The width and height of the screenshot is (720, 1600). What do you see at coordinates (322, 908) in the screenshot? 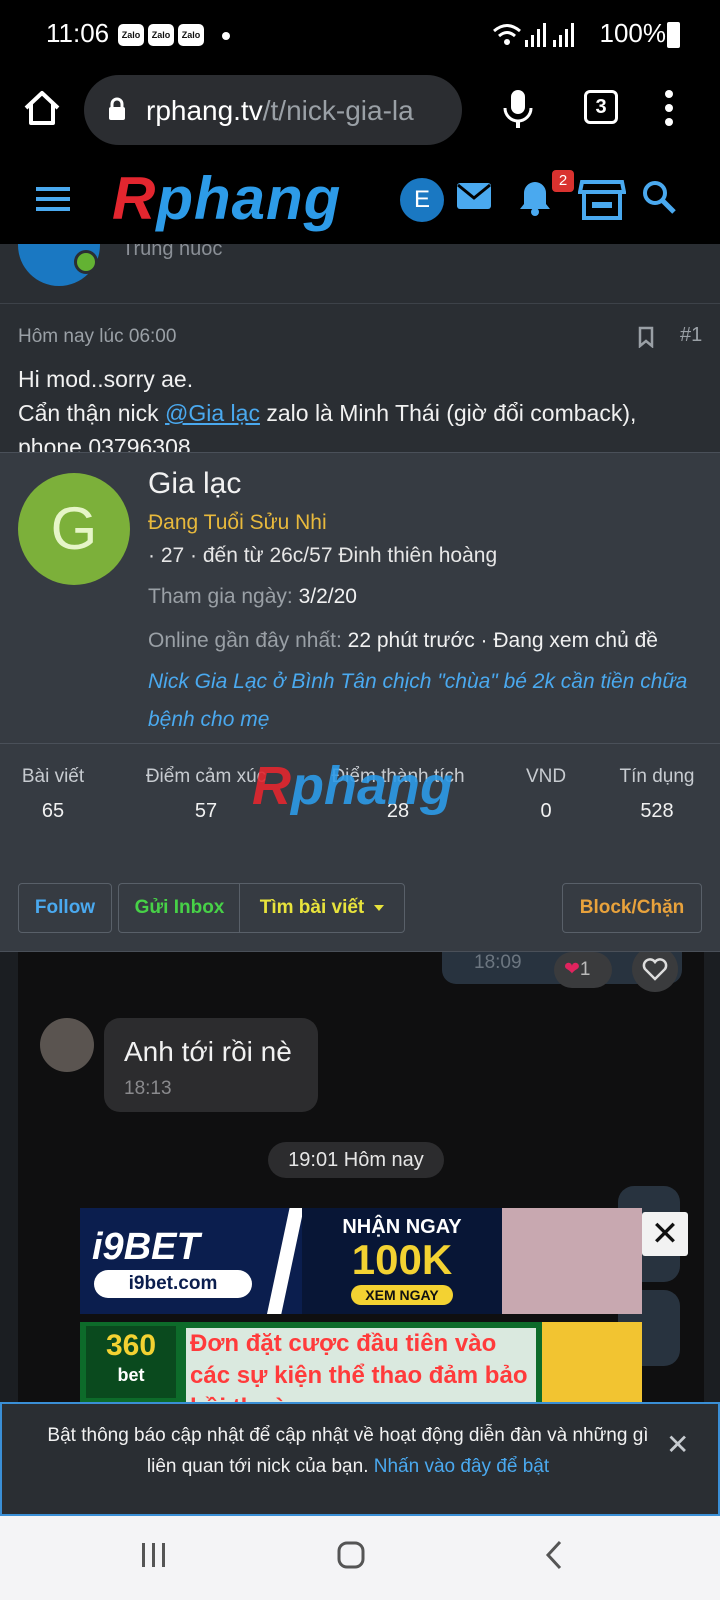
I see `find-posts-dropdown: Tìm bài viết` at bounding box center [322, 908].